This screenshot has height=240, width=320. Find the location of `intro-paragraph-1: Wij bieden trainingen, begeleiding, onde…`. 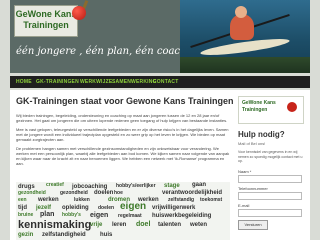

intro-paragraph-1: Wij bieden trainingen, begeleiding, onde… is located at coordinates (122, 118).